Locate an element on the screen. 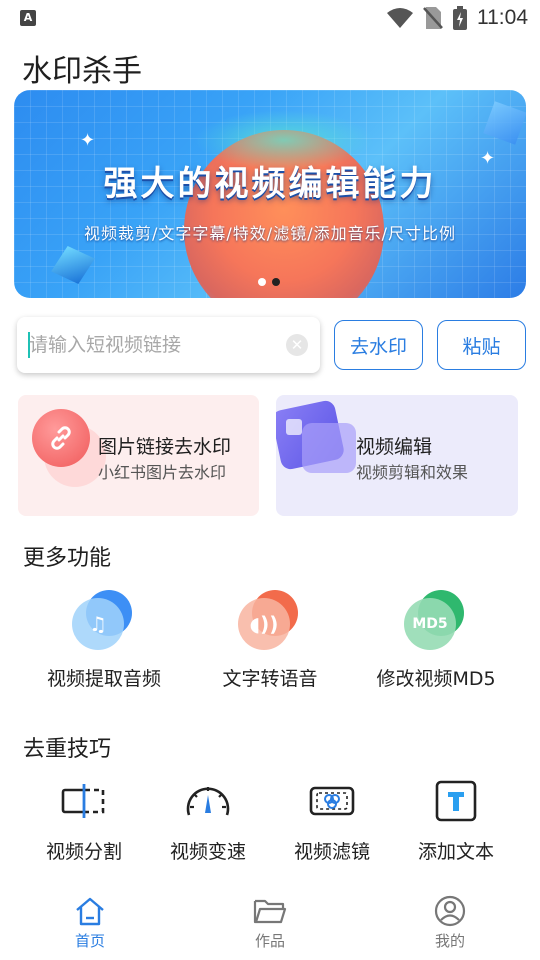 Image resolution: width=540 pixels, height=960 pixels. card-subtitle: 小红书图片去水印 is located at coordinates (162, 472).